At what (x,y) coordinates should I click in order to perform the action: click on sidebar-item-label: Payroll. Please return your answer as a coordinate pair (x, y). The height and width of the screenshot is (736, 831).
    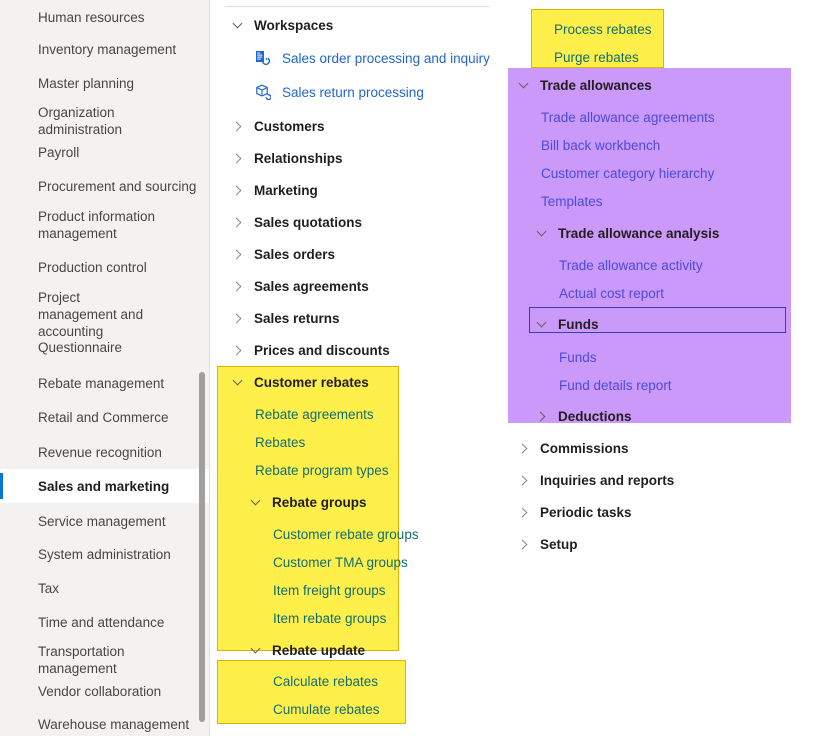
    Looking at the image, I should click on (59, 152).